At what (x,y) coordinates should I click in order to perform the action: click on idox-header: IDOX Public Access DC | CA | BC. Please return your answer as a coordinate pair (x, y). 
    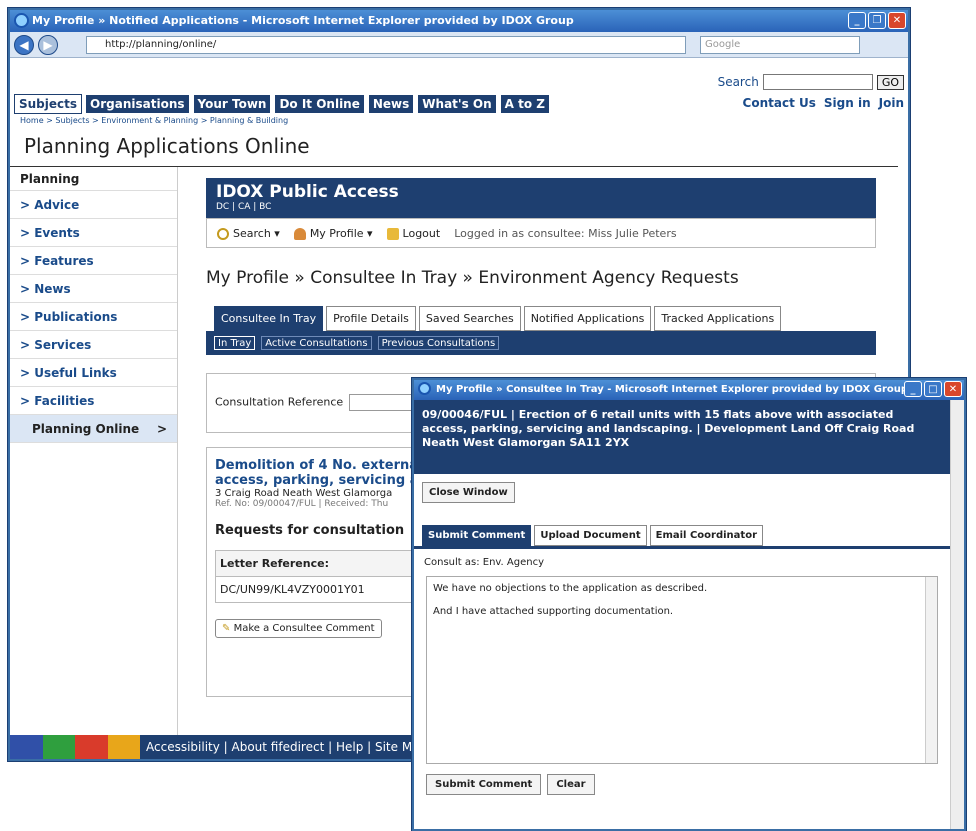
    Looking at the image, I should click on (541, 198).